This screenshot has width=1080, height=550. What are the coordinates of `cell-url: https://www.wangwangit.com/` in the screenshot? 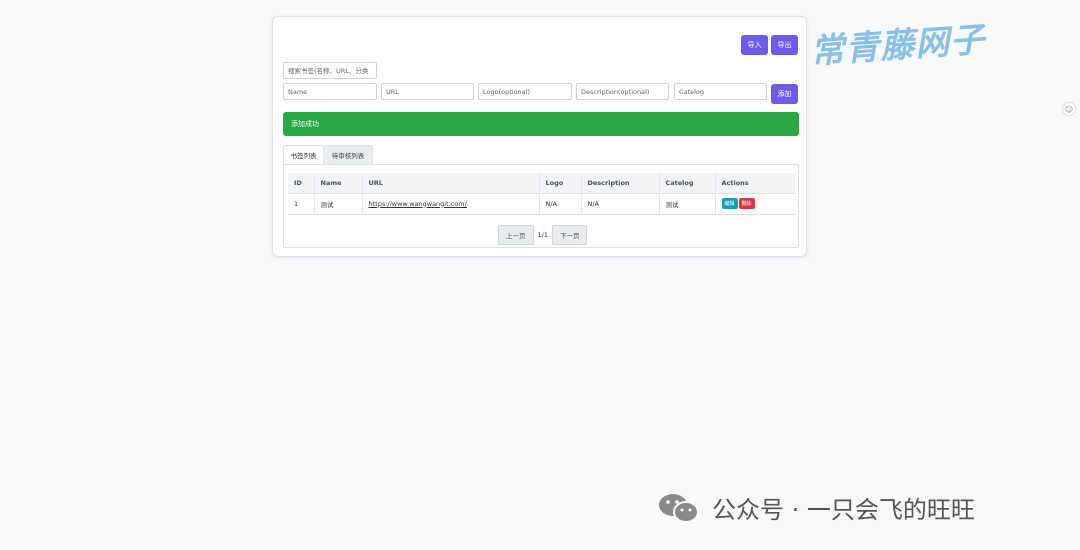 It's located at (450, 204).